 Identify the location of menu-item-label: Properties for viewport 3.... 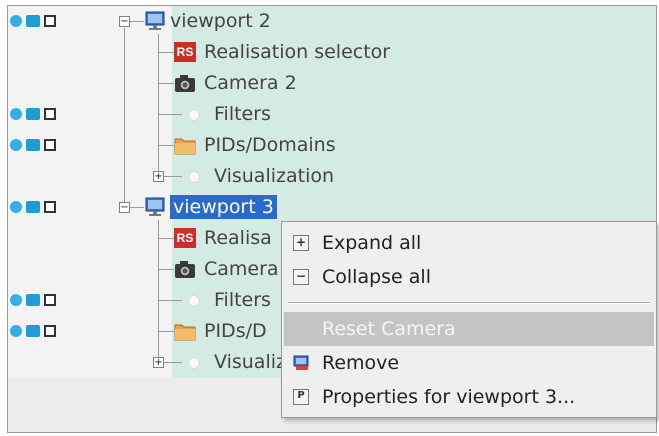
(449, 397).